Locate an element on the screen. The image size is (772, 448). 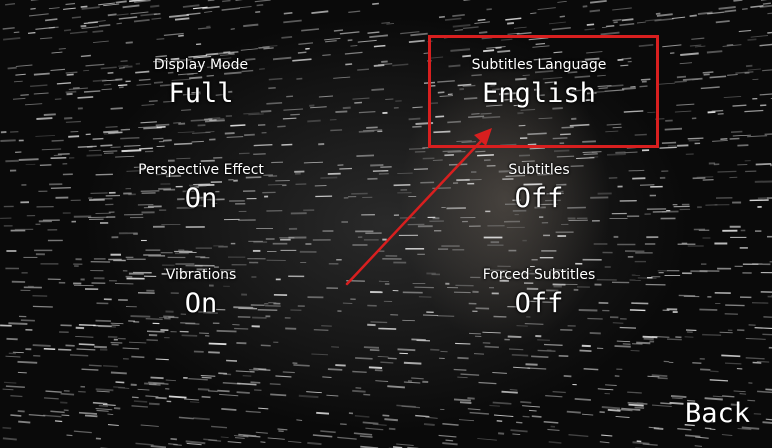
back-button: Back is located at coordinates (717, 414).